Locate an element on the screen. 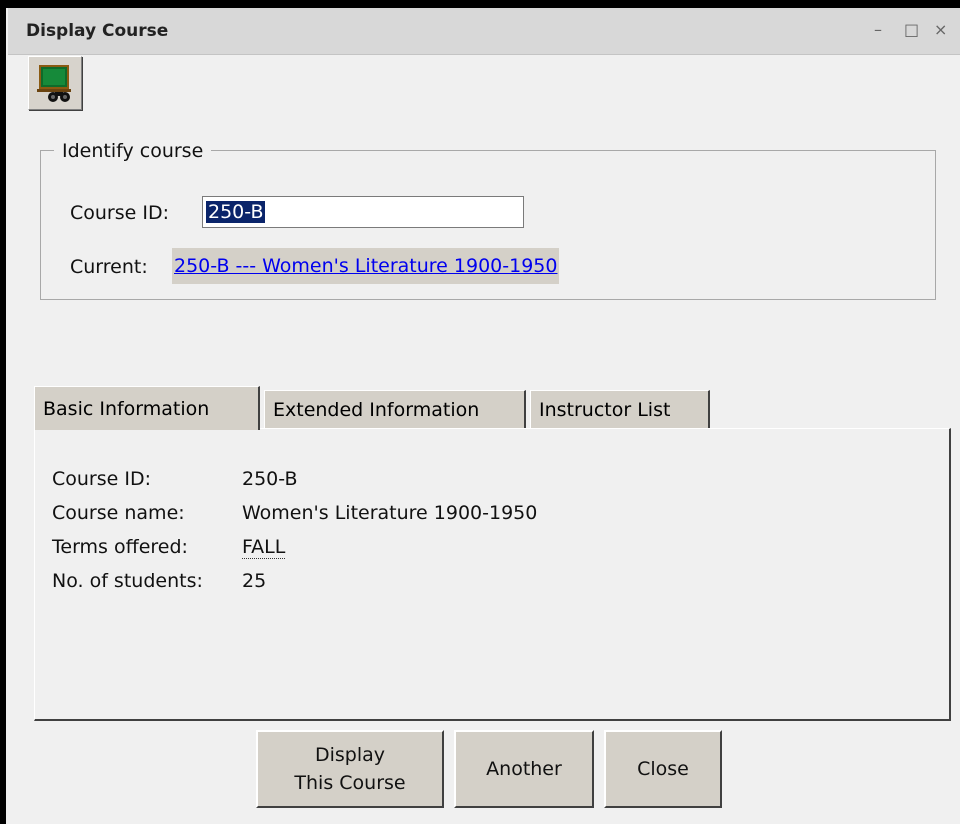 The width and height of the screenshot is (960, 824). course-id-input: 250-B is located at coordinates (363, 212).